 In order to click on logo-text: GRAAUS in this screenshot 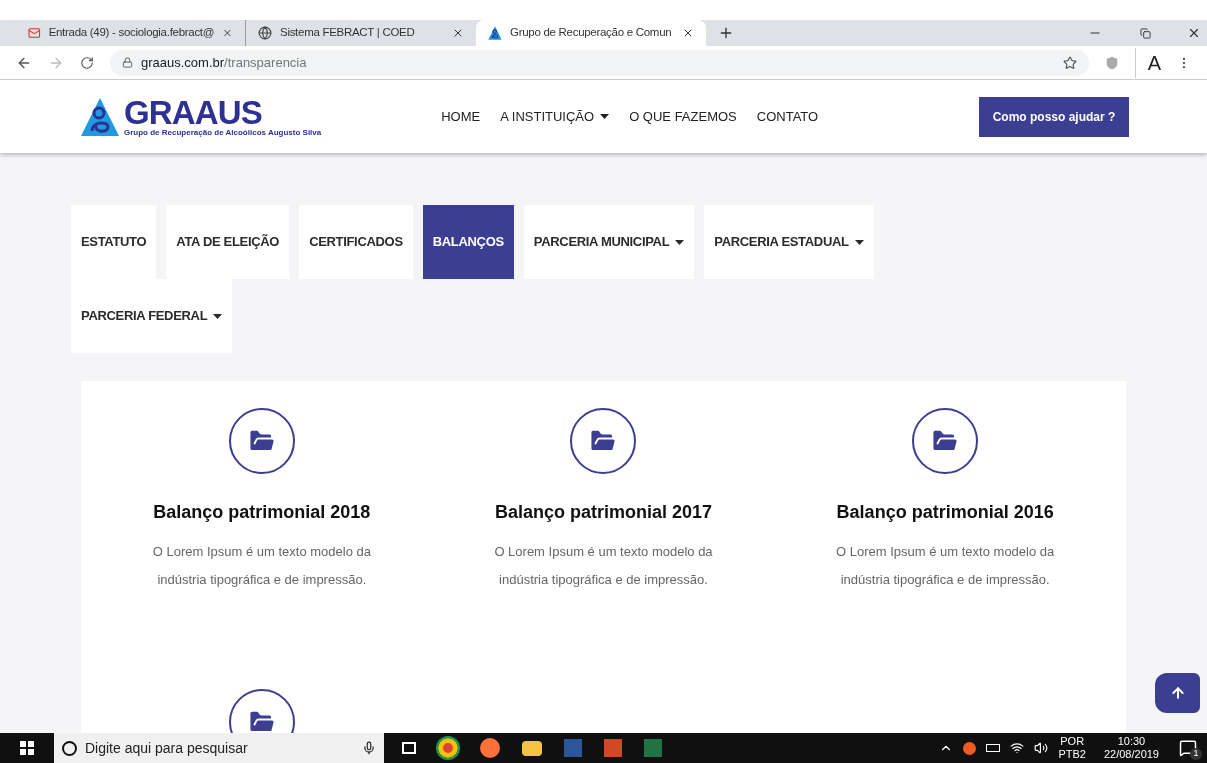, I will do `click(193, 112)`.